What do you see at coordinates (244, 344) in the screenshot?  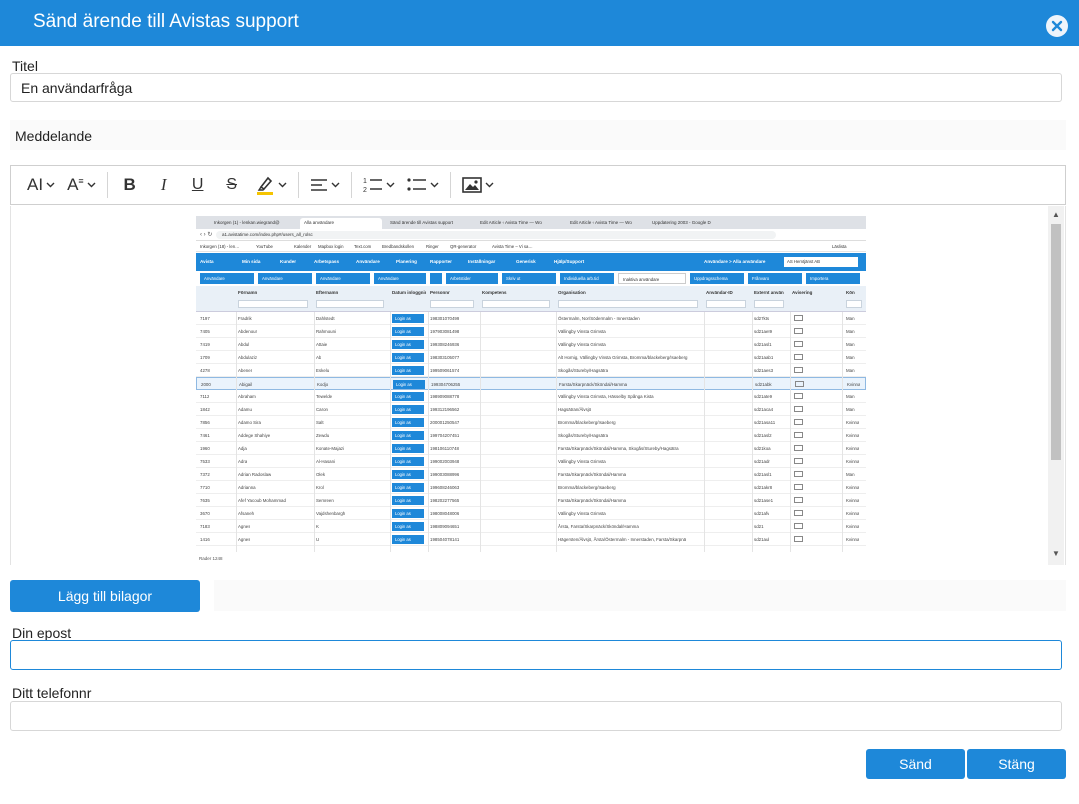 I see `table-cell: Abdul` at bounding box center [244, 344].